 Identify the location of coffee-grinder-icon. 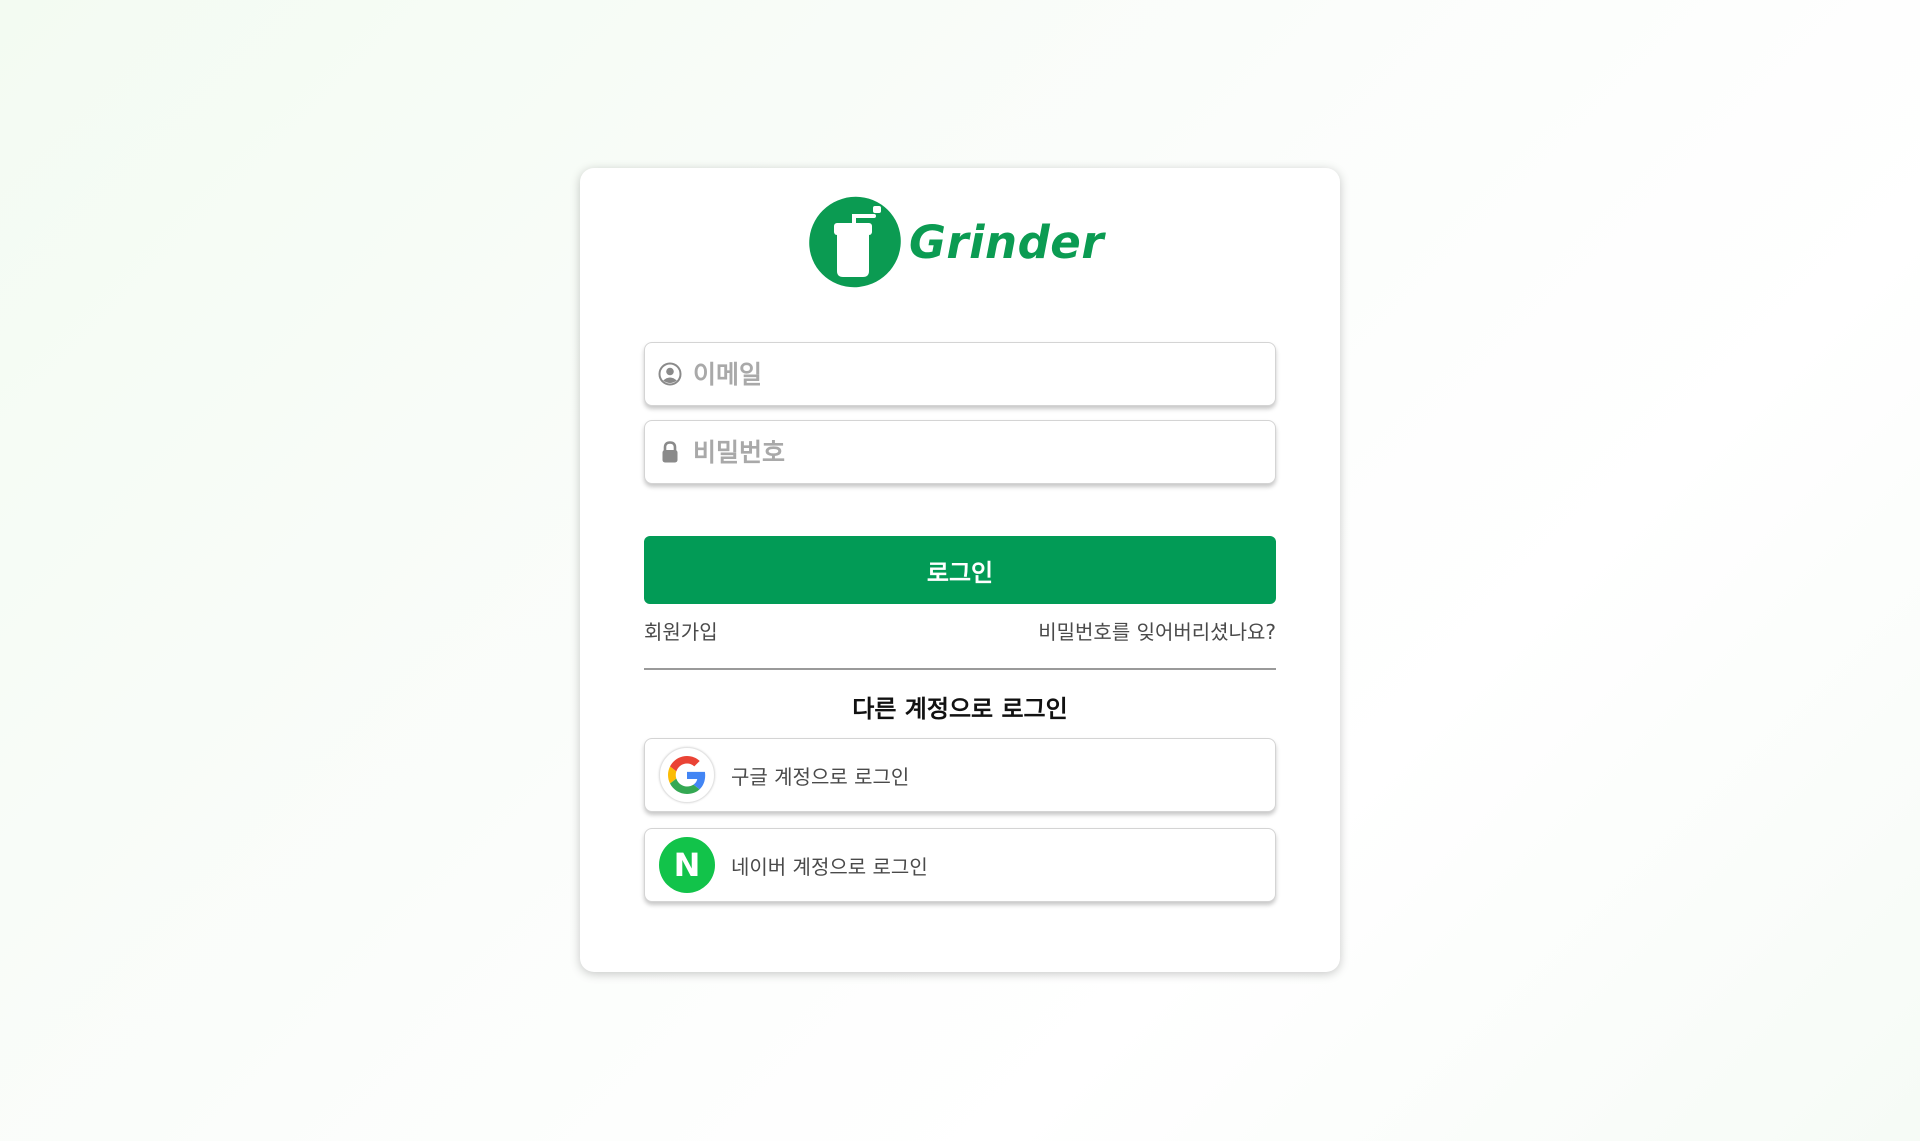
(855, 242).